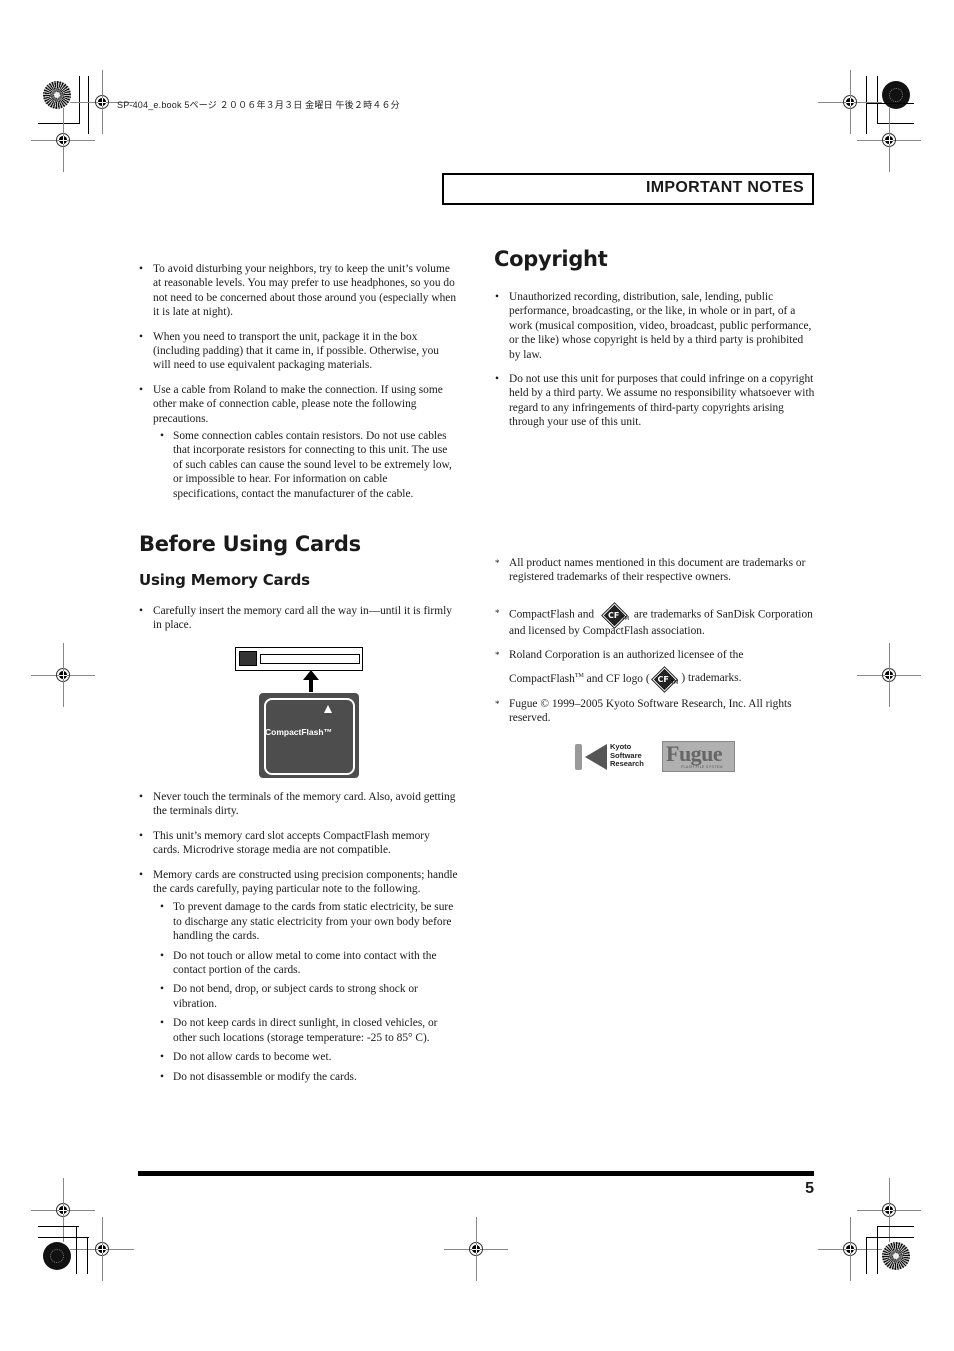  Describe the element at coordinates (311, 686) in the screenshot. I see `insert-arrow-stem` at that location.